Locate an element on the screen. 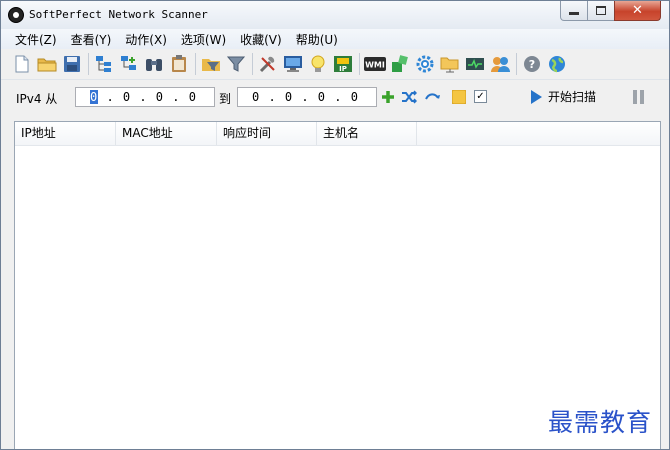 This screenshot has width=670, height=450. ip-address-icon: IP is located at coordinates (343, 64).